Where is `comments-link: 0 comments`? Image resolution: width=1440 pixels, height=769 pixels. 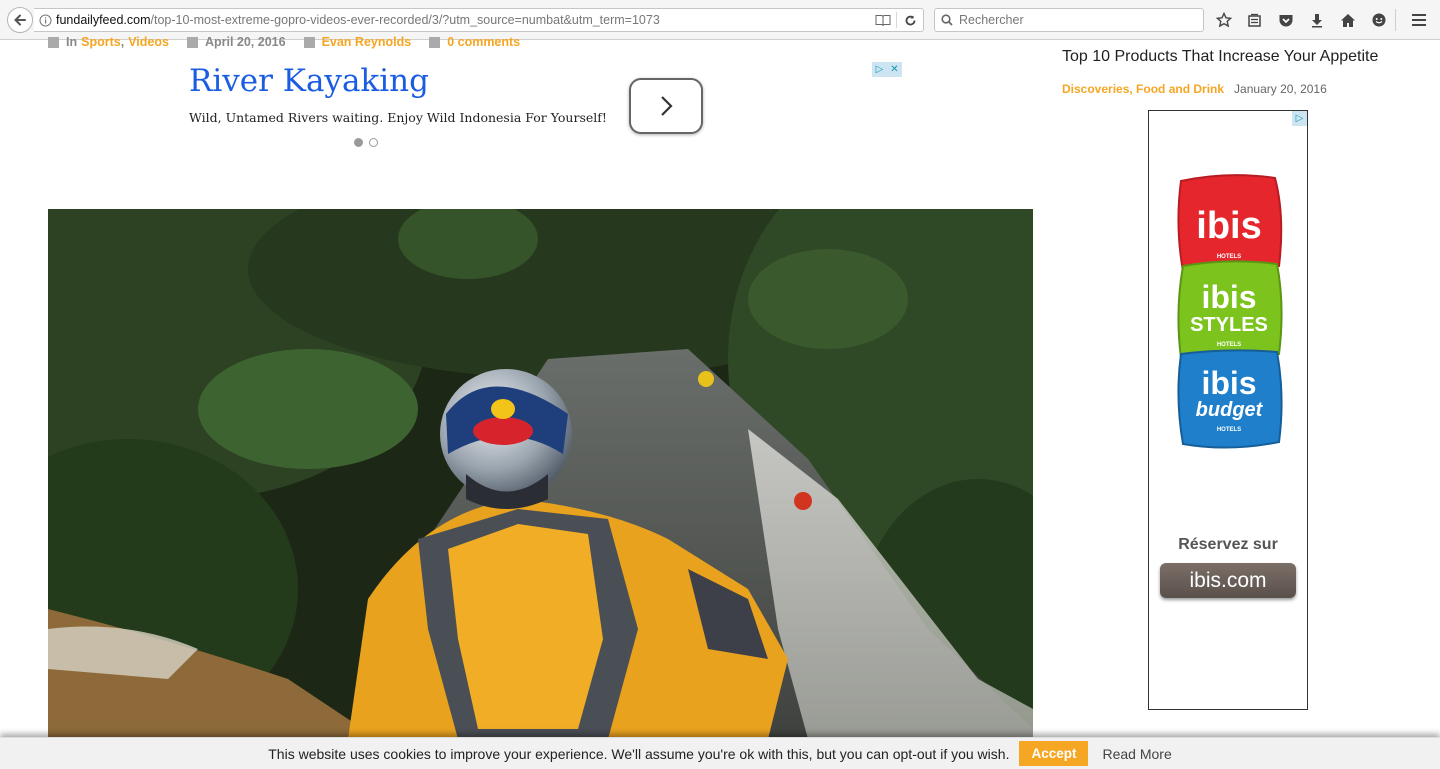
comments-link: 0 comments is located at coordinates (483, 42).